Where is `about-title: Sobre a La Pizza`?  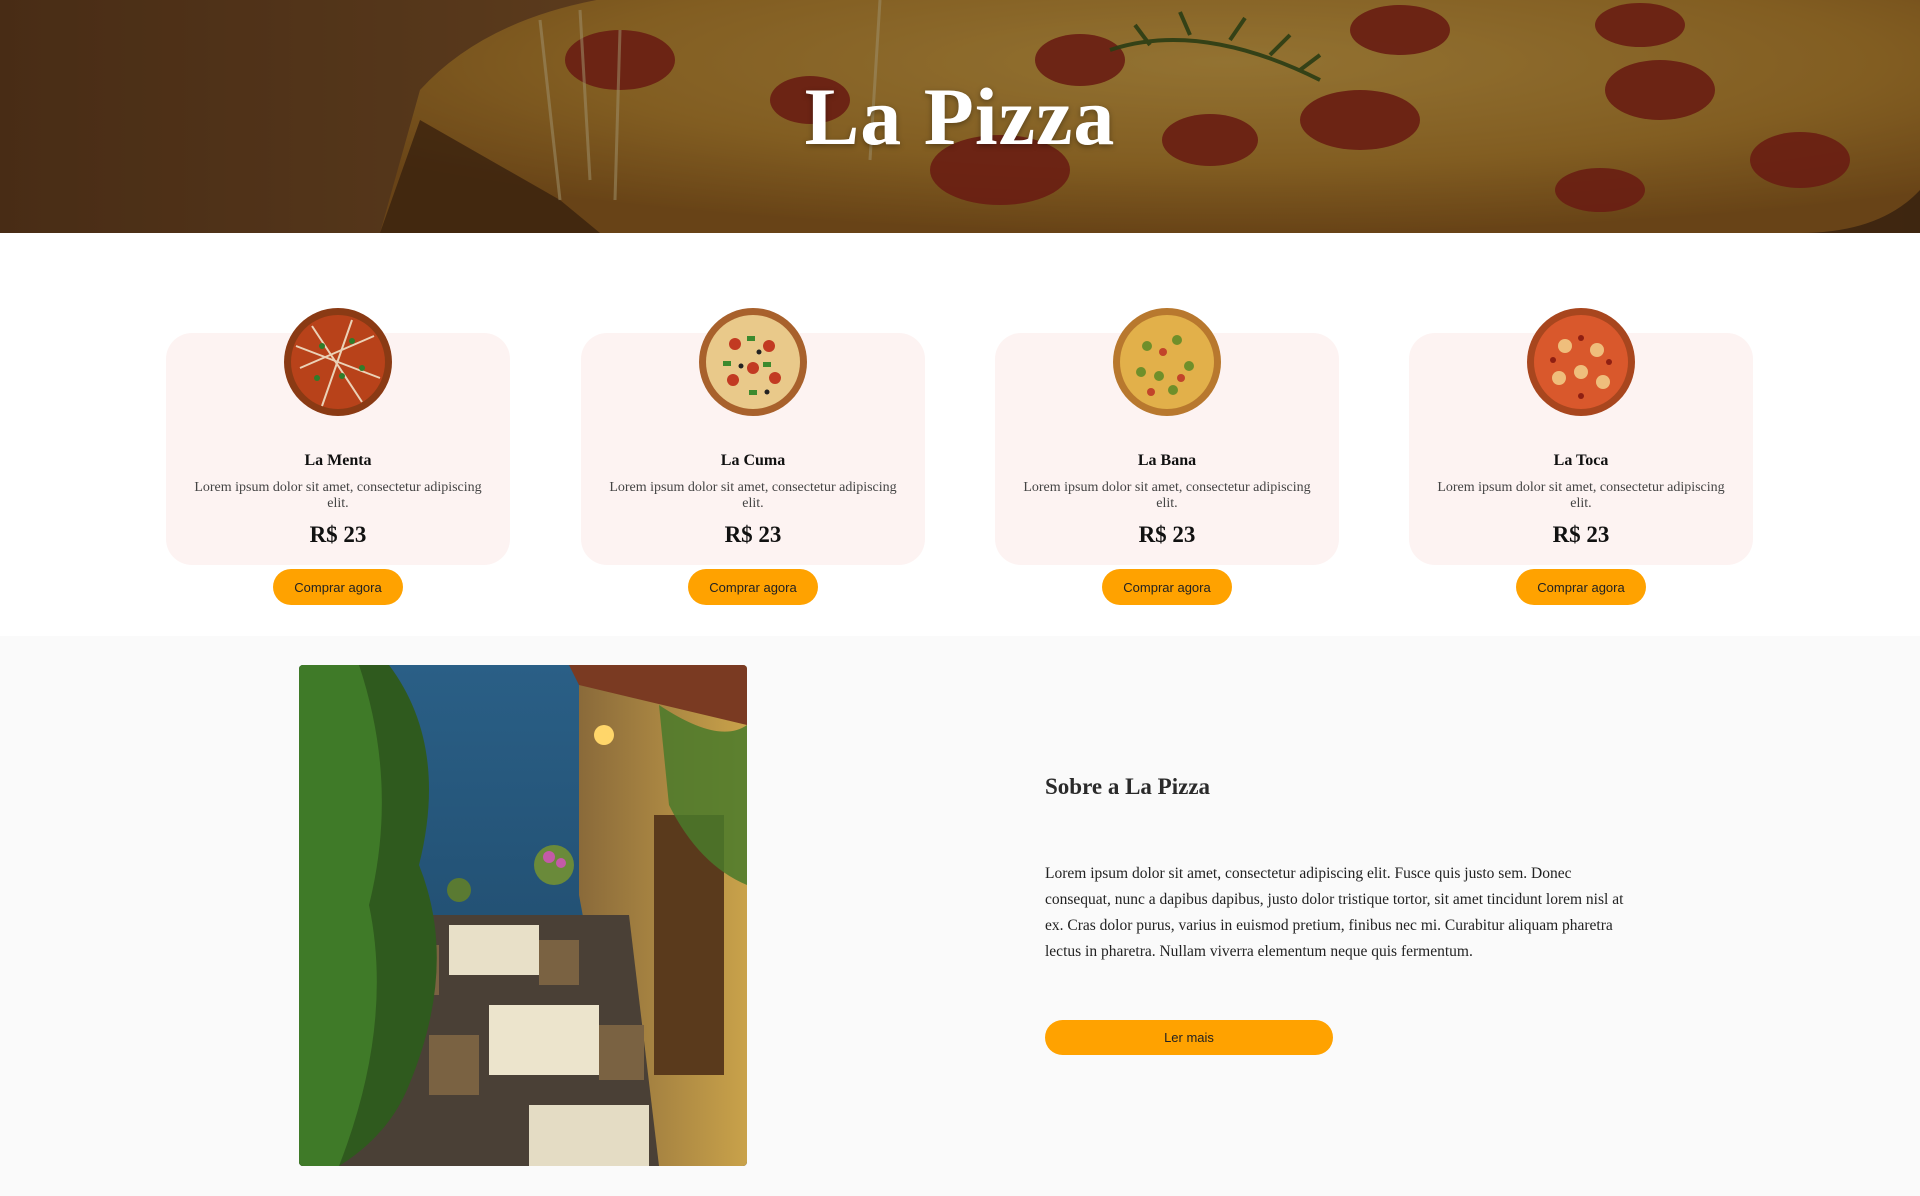
about-title: Sobre a La Pizza is located at coordinates (1128, 786).